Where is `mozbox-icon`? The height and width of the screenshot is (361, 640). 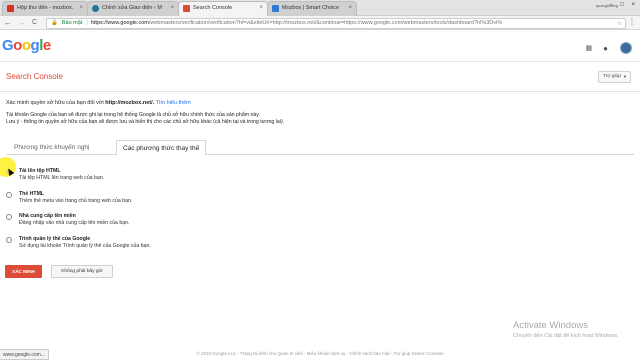
mozbox-icon is located at coordinates (275, 8).